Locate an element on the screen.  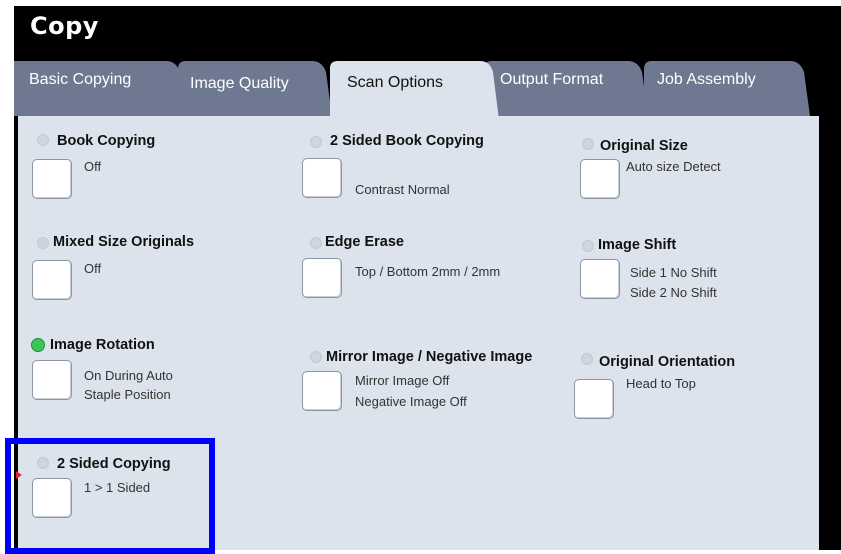
option-label: 2 Sided Book Copying is located at coordinates (407, 141).